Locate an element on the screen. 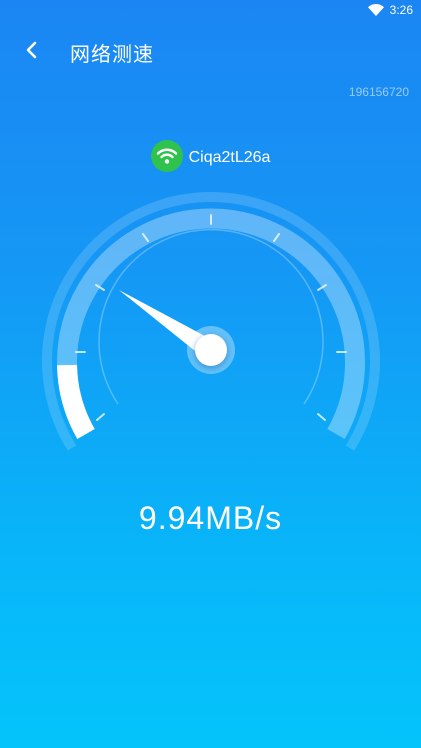 The width and height of the screenshot is (421, 748). gauge-inner-ring is located at coordinates (211, 316).